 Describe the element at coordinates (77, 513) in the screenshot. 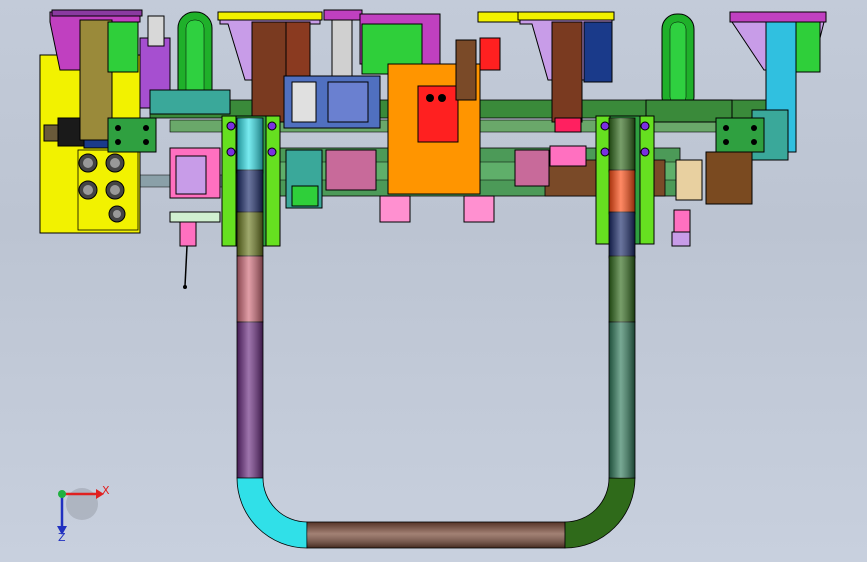

I see `coordinate-triad: X Z` at that location.